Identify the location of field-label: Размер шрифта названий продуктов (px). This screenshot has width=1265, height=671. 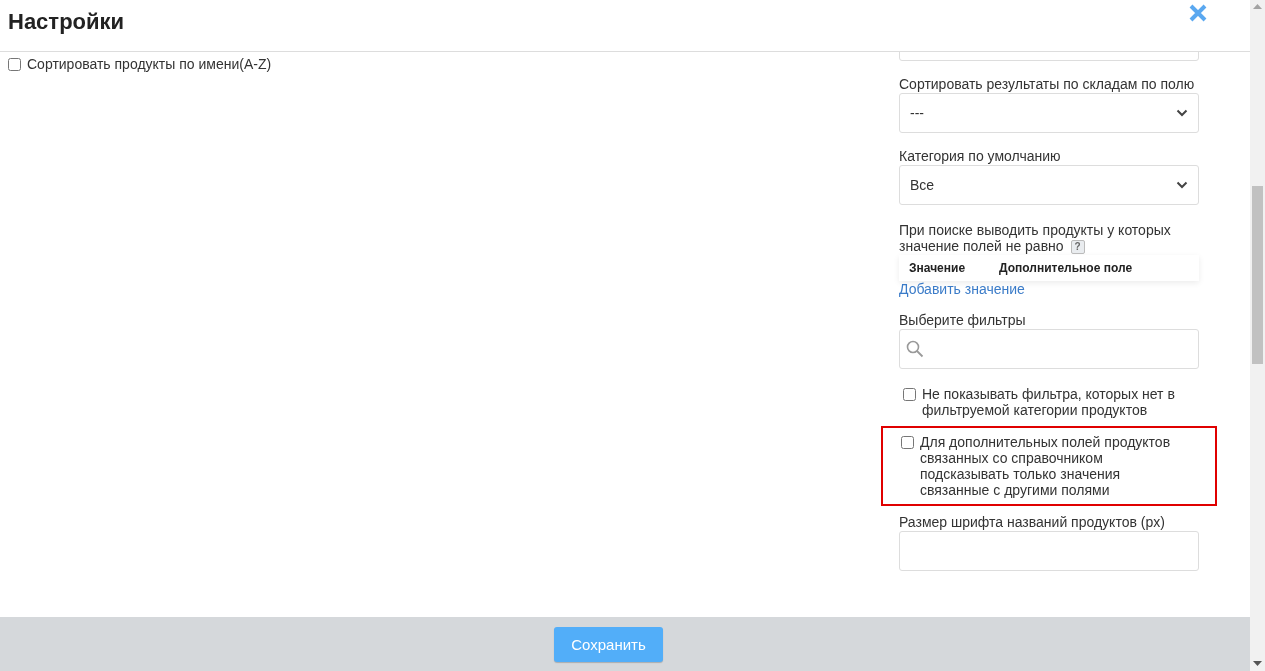
(1032, 522).